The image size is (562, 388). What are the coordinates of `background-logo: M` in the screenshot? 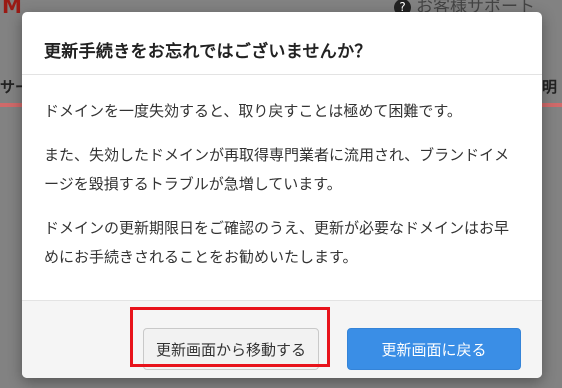 It's located at (12, 9).